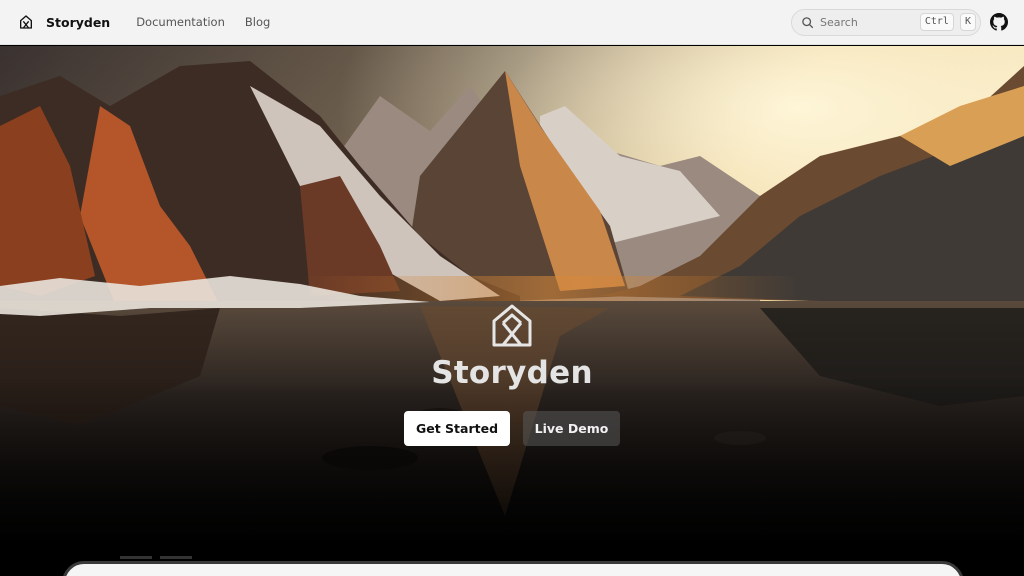 This screenshot has height=576, width=1024. What do you see at coordinates (886, 22) in the screenshot?
I see `search-button: Search Ctrl K` at bounding box center [886, 22].